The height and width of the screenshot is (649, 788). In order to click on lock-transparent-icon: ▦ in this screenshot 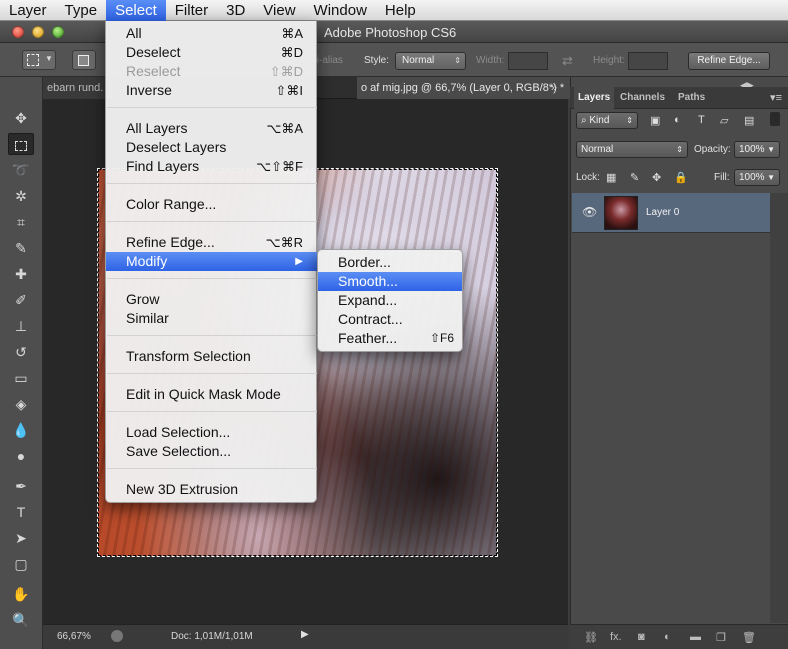, I will do `click(611, 177)`.